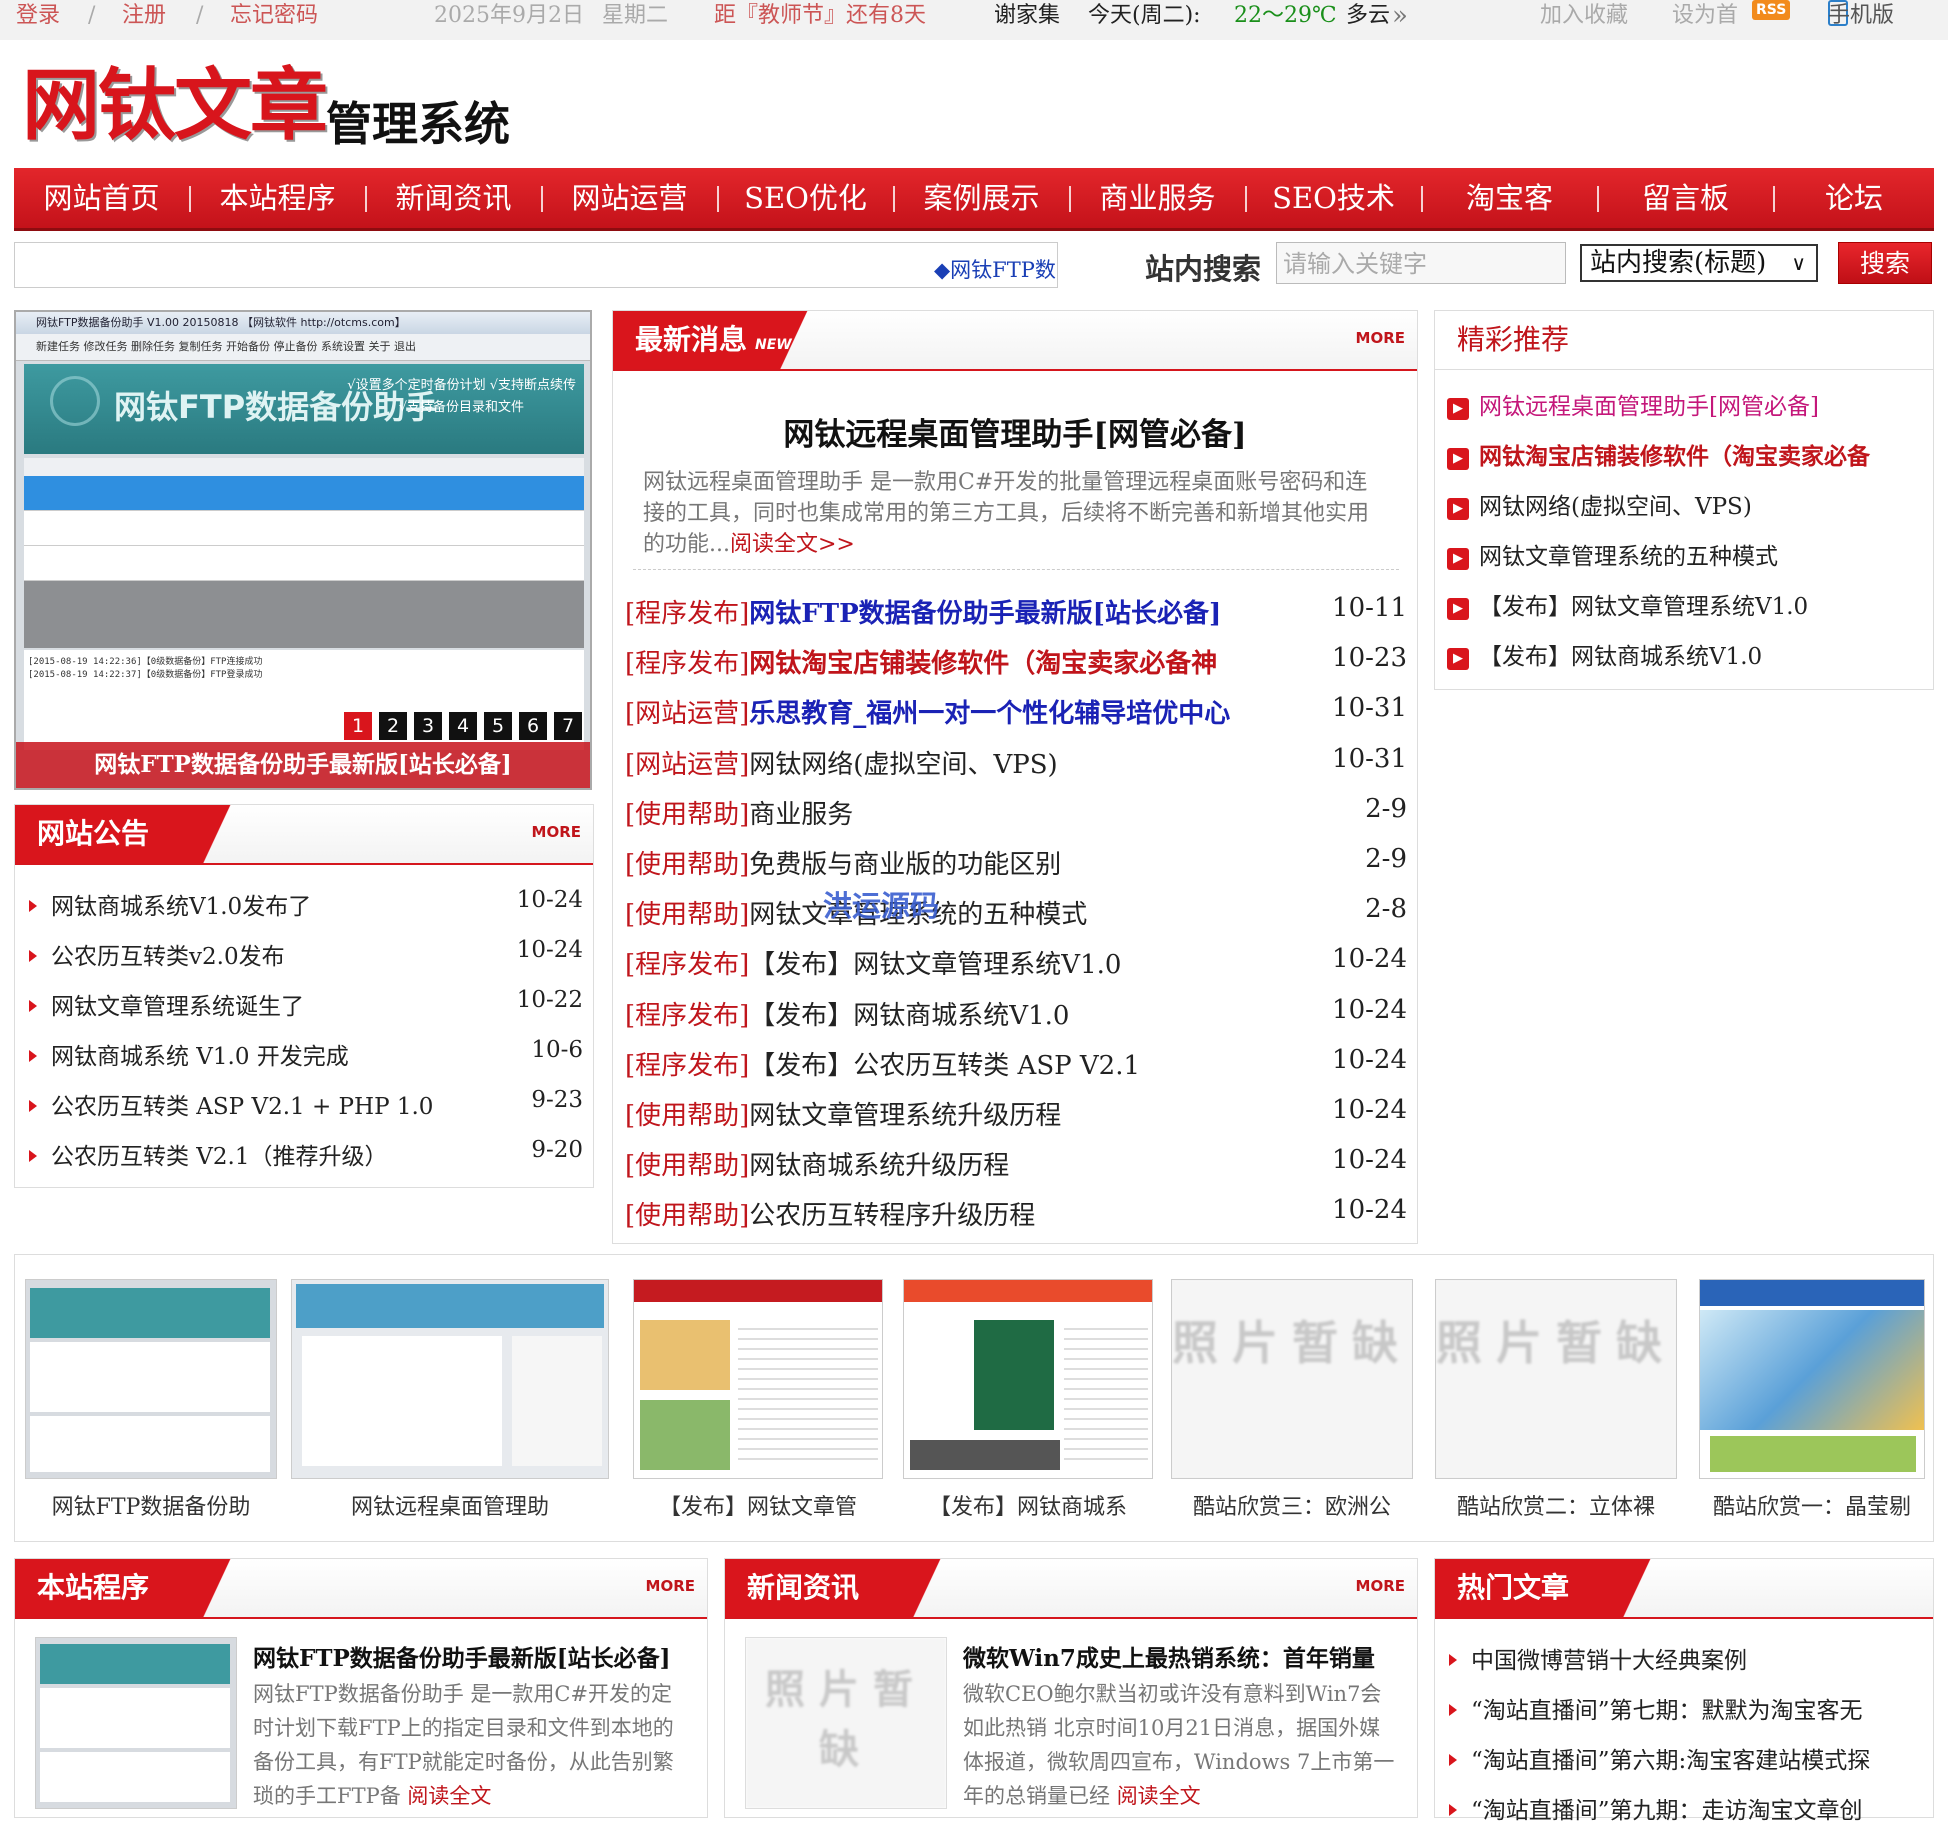 The image size is (1948, 1825). Describe the element at coordinates (801, 815) in the screenshot. I see `news-item-title: 商业服务` at that location.